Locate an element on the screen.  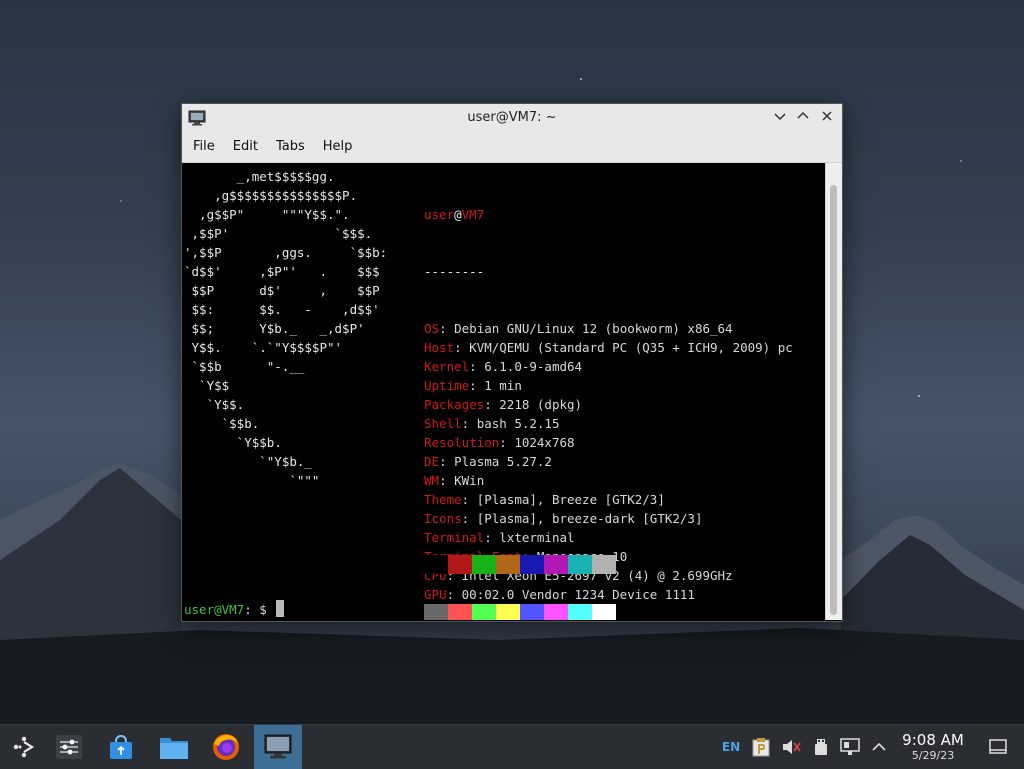
show-hidden-icons-button is located at coordinates (879, 747).